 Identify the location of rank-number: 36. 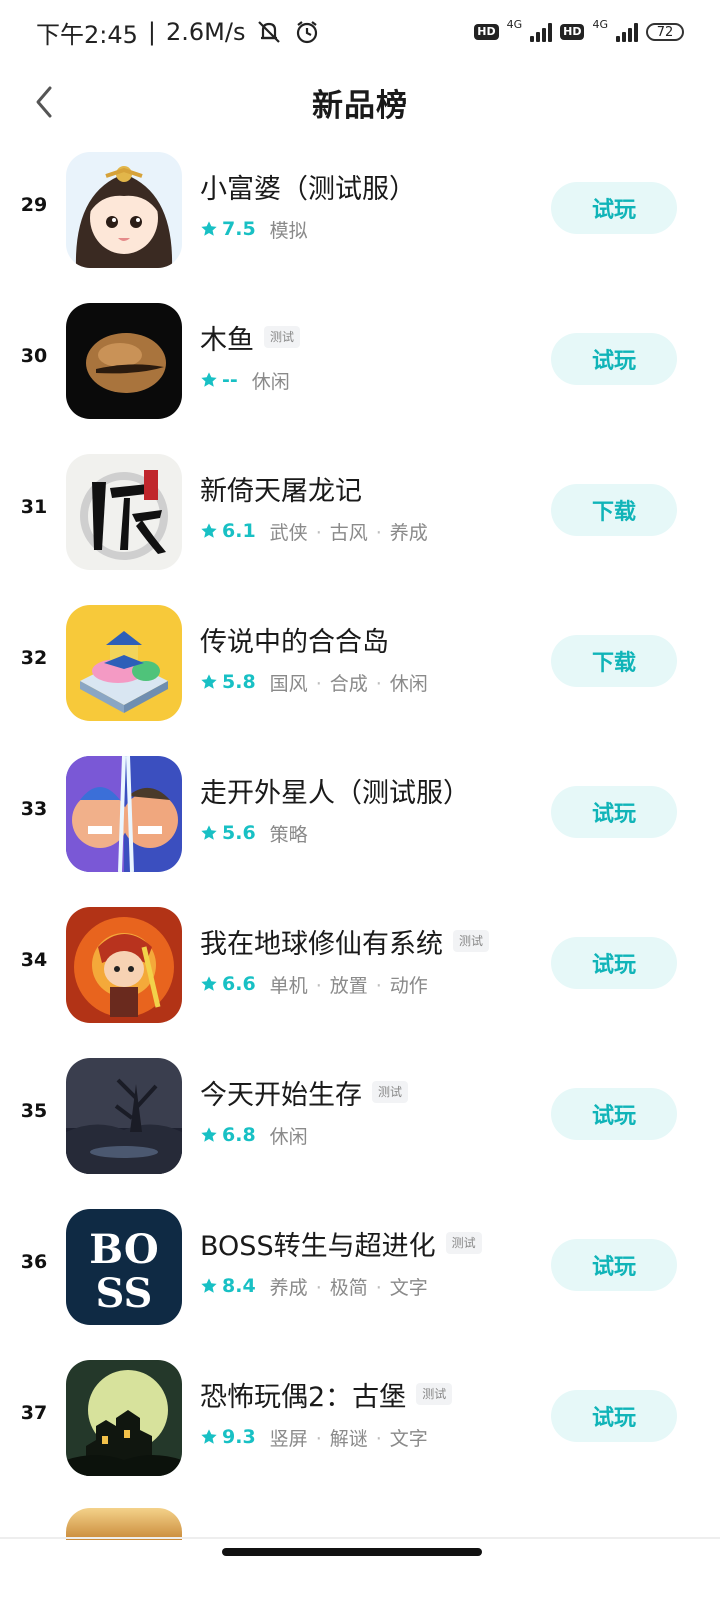
(34, 1262).